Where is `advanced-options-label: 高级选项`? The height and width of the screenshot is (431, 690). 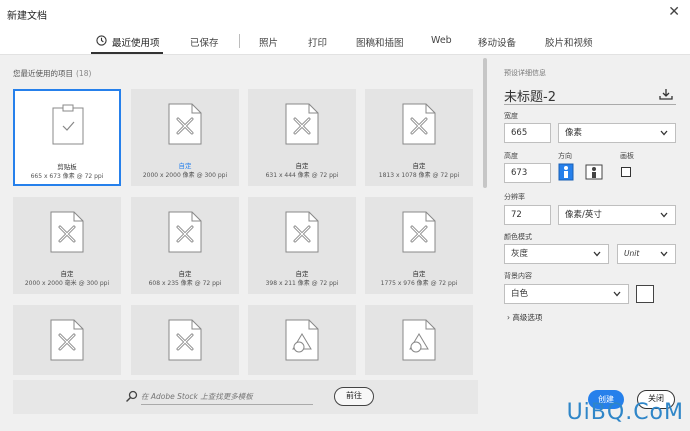 advanced-options-label: 高级选项 is located at coordinates (527, 317).